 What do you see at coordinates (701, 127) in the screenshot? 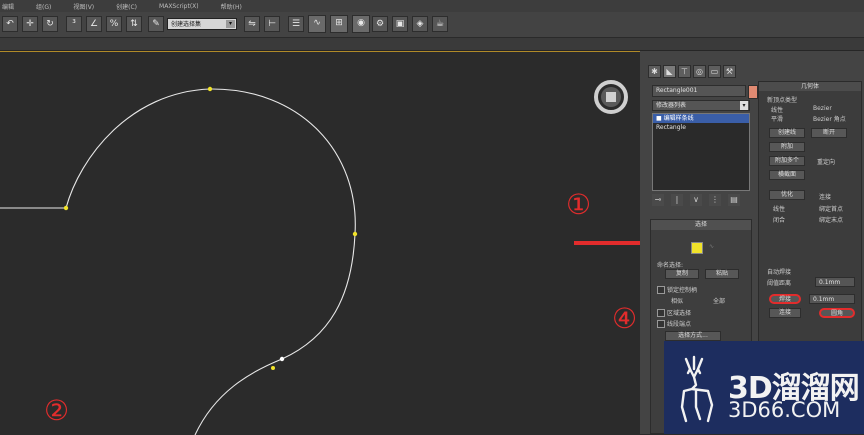
I see `stack-item-rectangle: Rectangle` at bounding box center [701, 127].